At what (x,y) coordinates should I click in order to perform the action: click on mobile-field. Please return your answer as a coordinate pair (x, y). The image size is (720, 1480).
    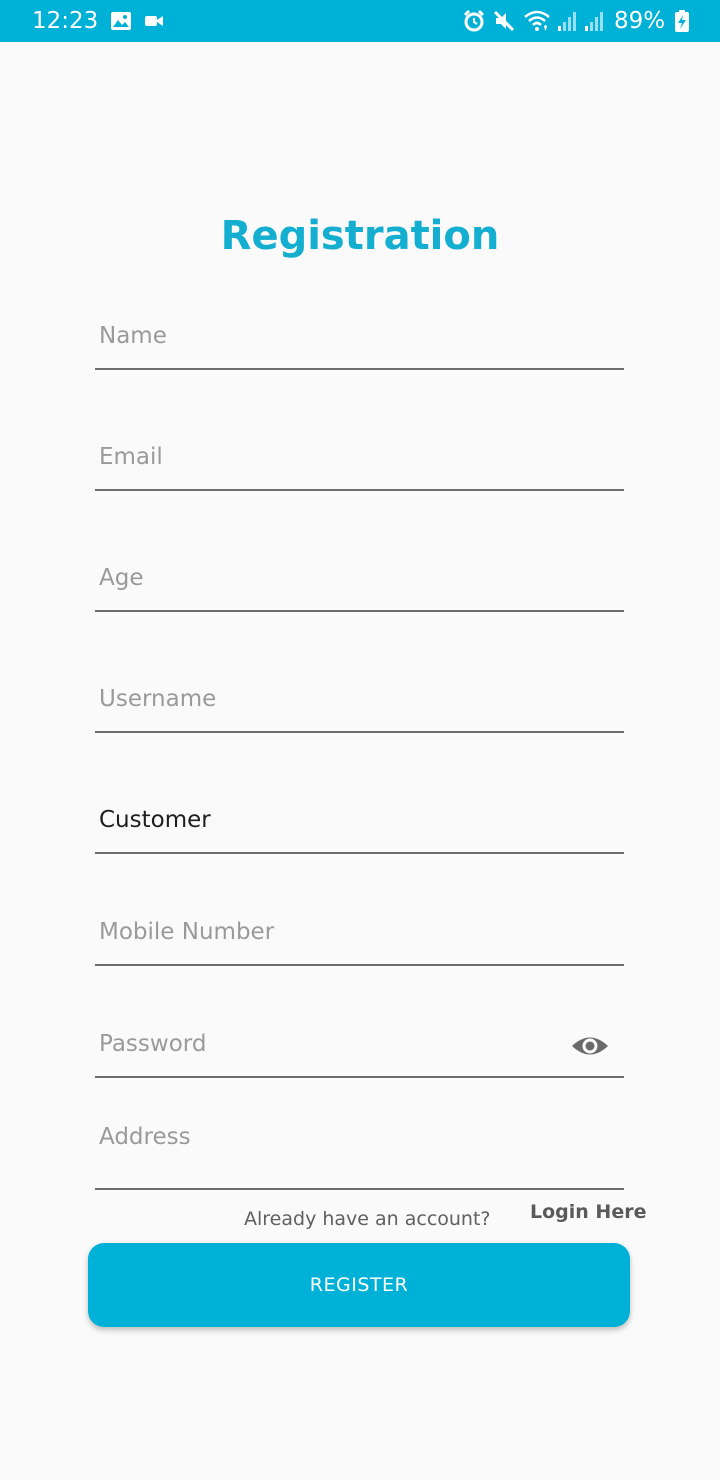
    Looking at the image, I should click on (359, 936).